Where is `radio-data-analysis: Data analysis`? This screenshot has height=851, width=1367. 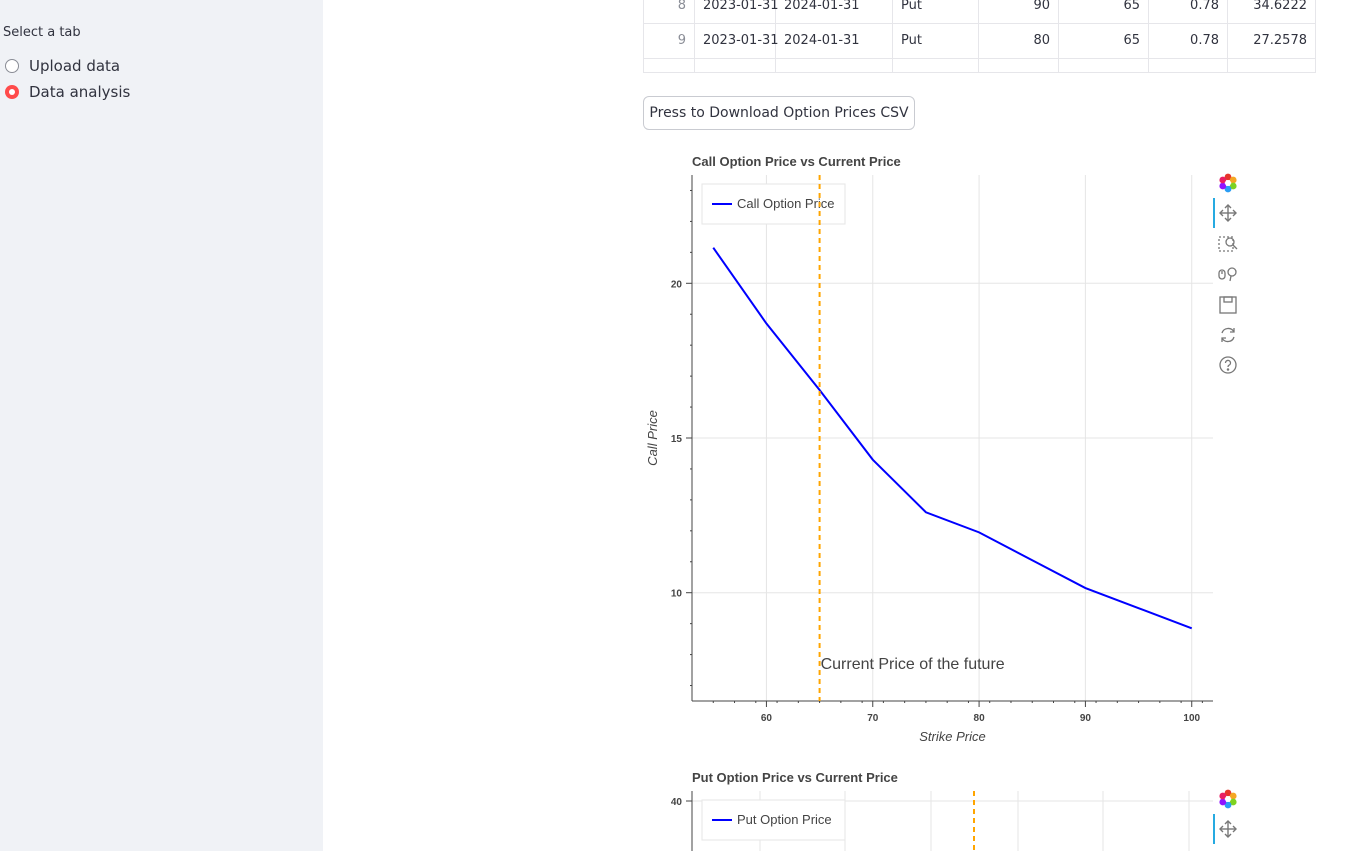
radio-data-analysis: Data analysis is located at coordinates (67, 92).